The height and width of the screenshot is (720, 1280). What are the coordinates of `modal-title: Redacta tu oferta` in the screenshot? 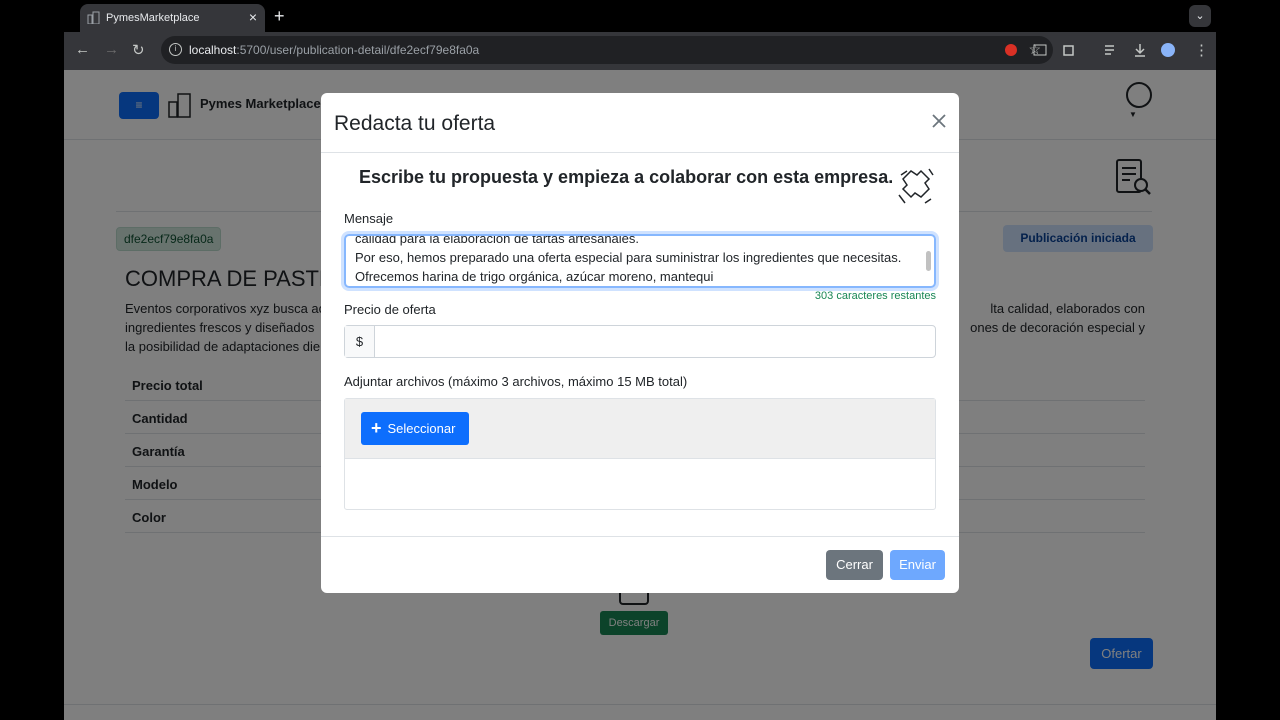 It's located at (415, 123).